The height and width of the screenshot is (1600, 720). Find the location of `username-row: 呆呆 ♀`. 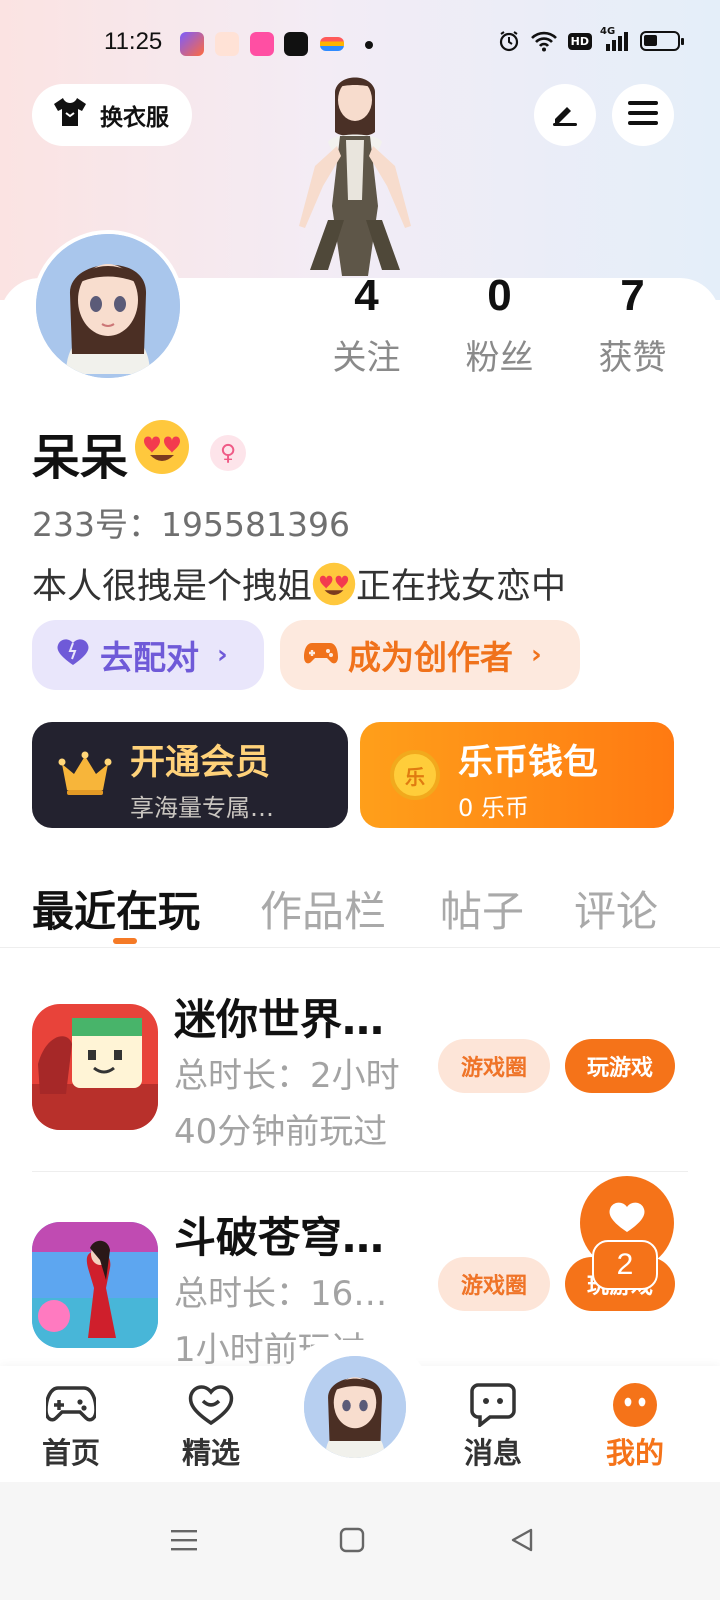

username-row: 呆呆 ♀ is located at coordinates (139, 453).